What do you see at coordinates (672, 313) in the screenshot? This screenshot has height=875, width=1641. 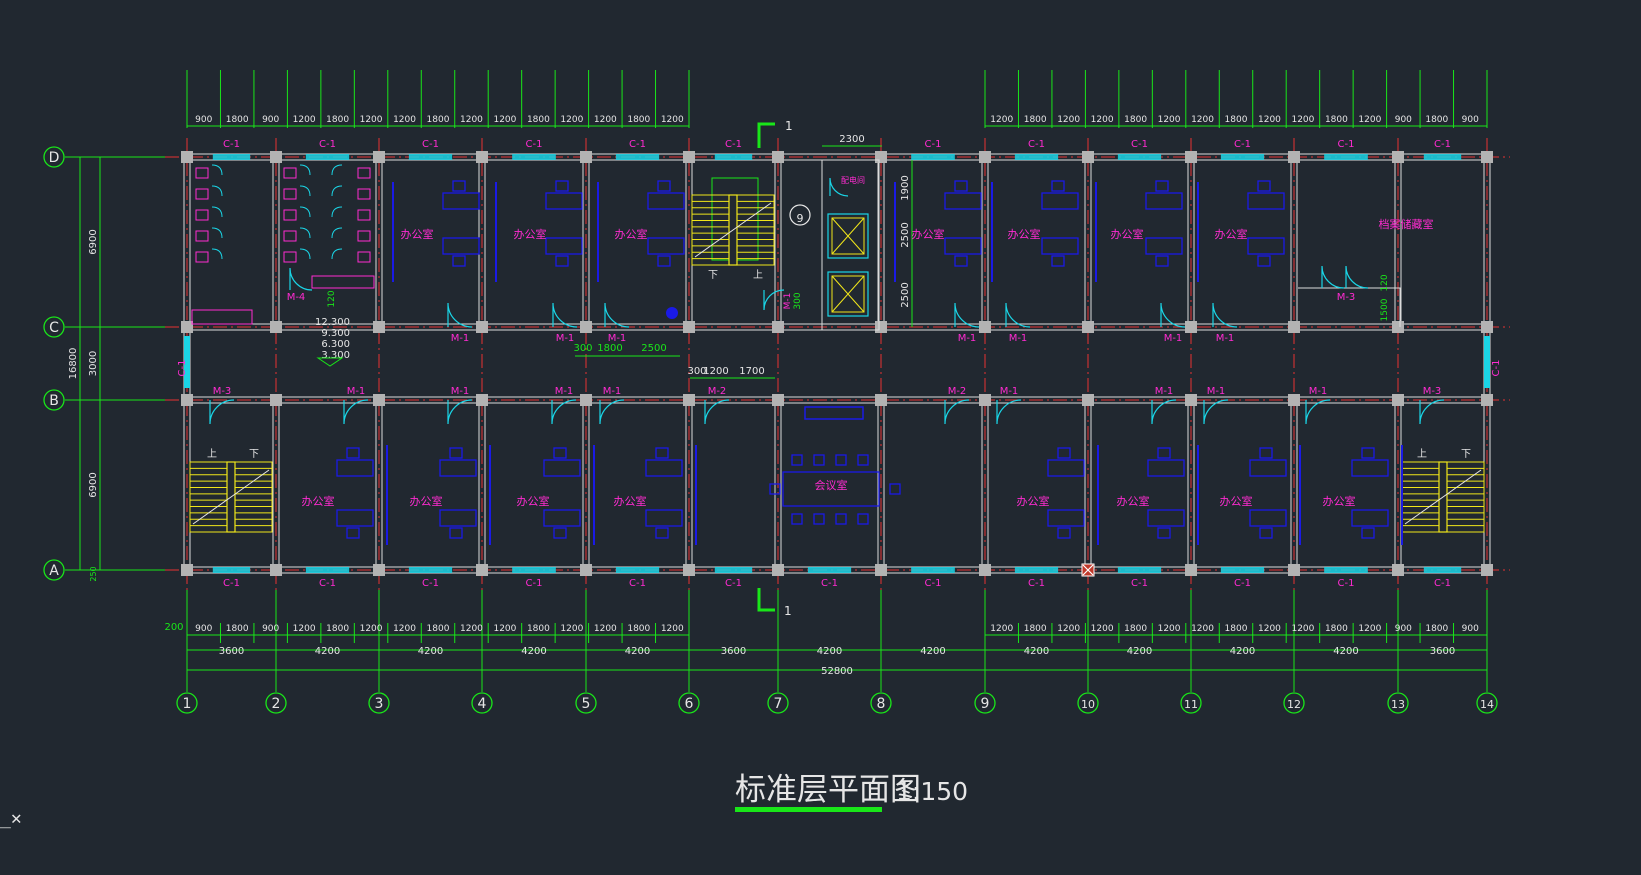 I see `fire-point` at bounding box center [672, 313].